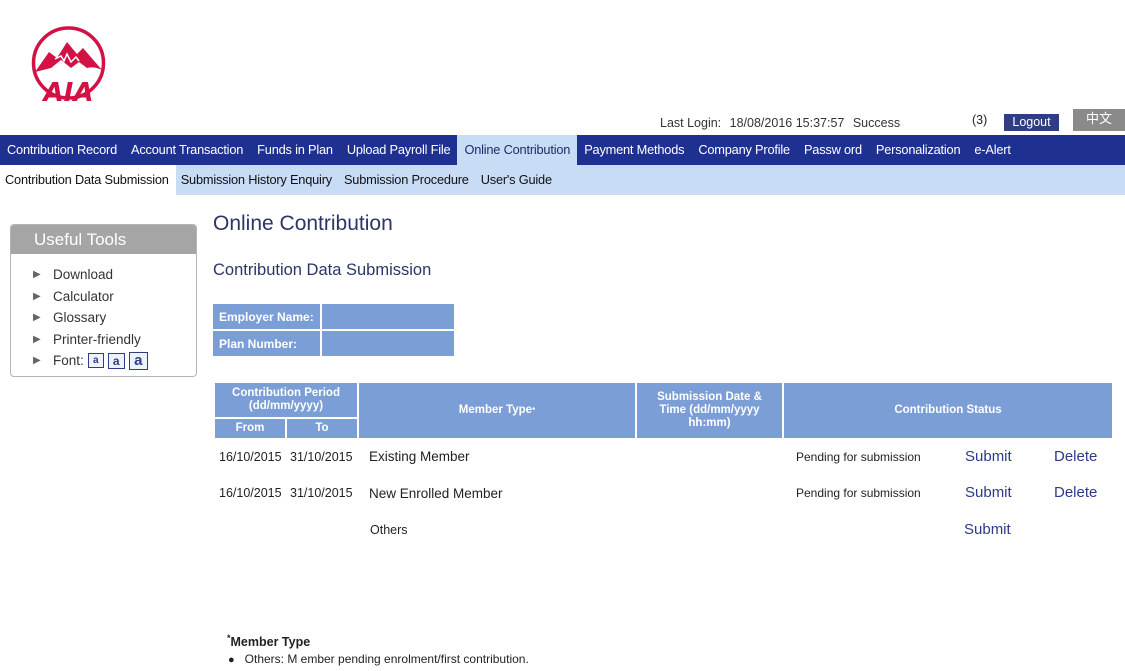 This screenshot has width=1125, height=671. I want to click on row1-status: Pending for submission, so click(858, 457).